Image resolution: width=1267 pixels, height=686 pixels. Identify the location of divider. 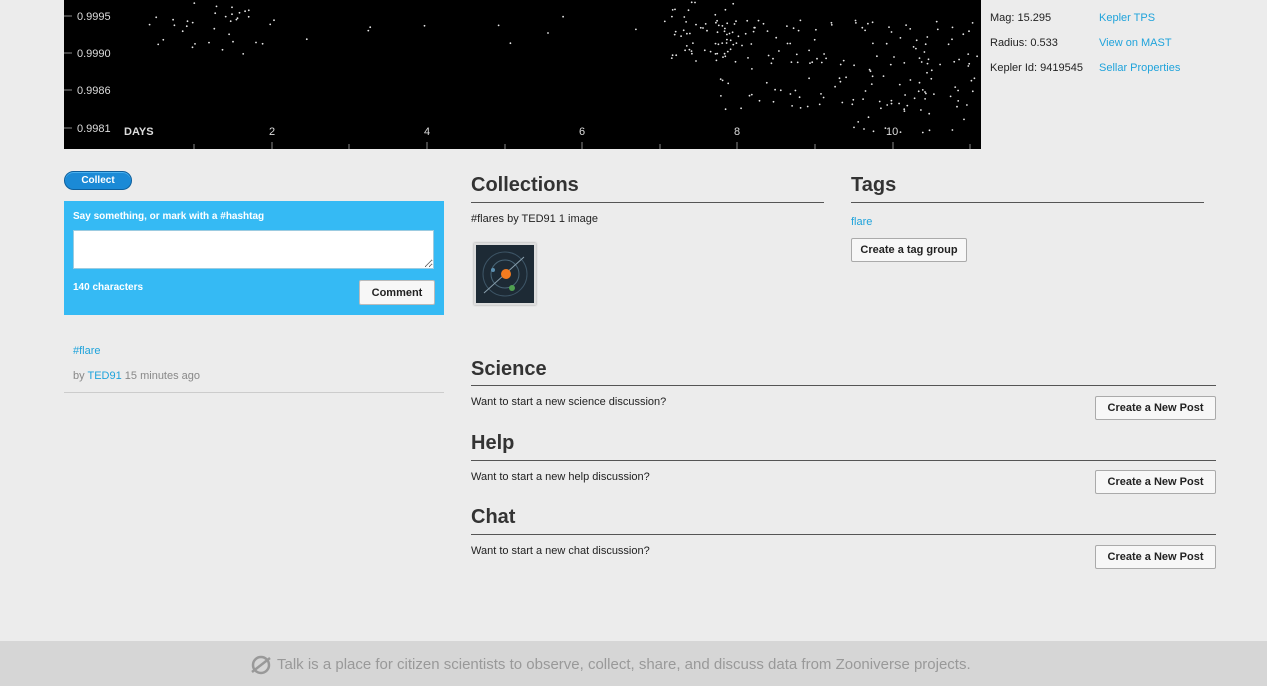
(254, 392).